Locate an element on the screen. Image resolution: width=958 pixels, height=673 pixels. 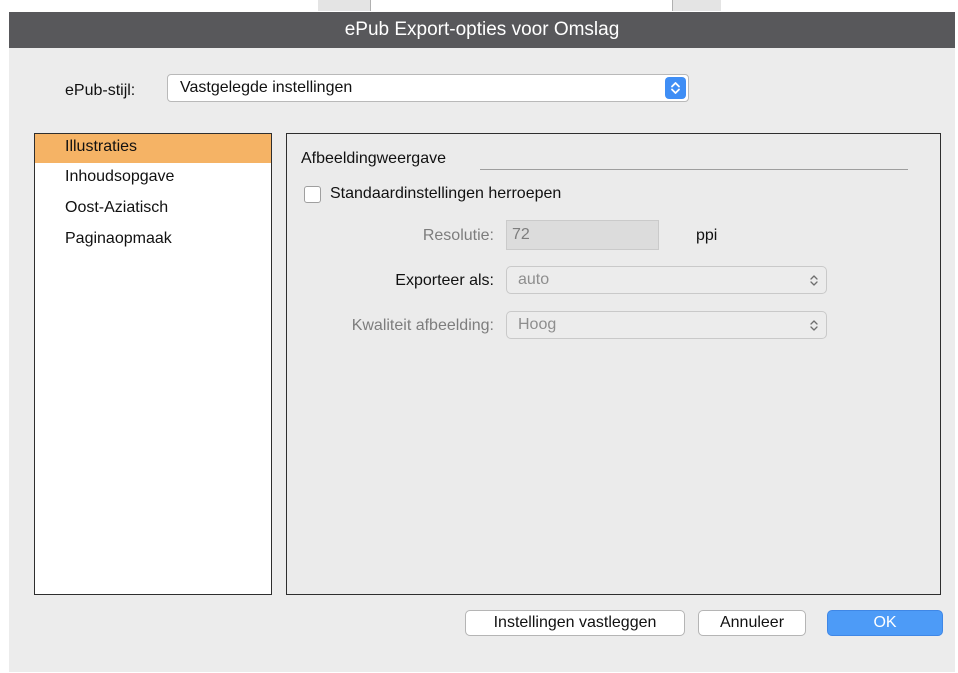
dialog-title: ePub Export-opties voor Omslag is located at coordinates (482, 29).